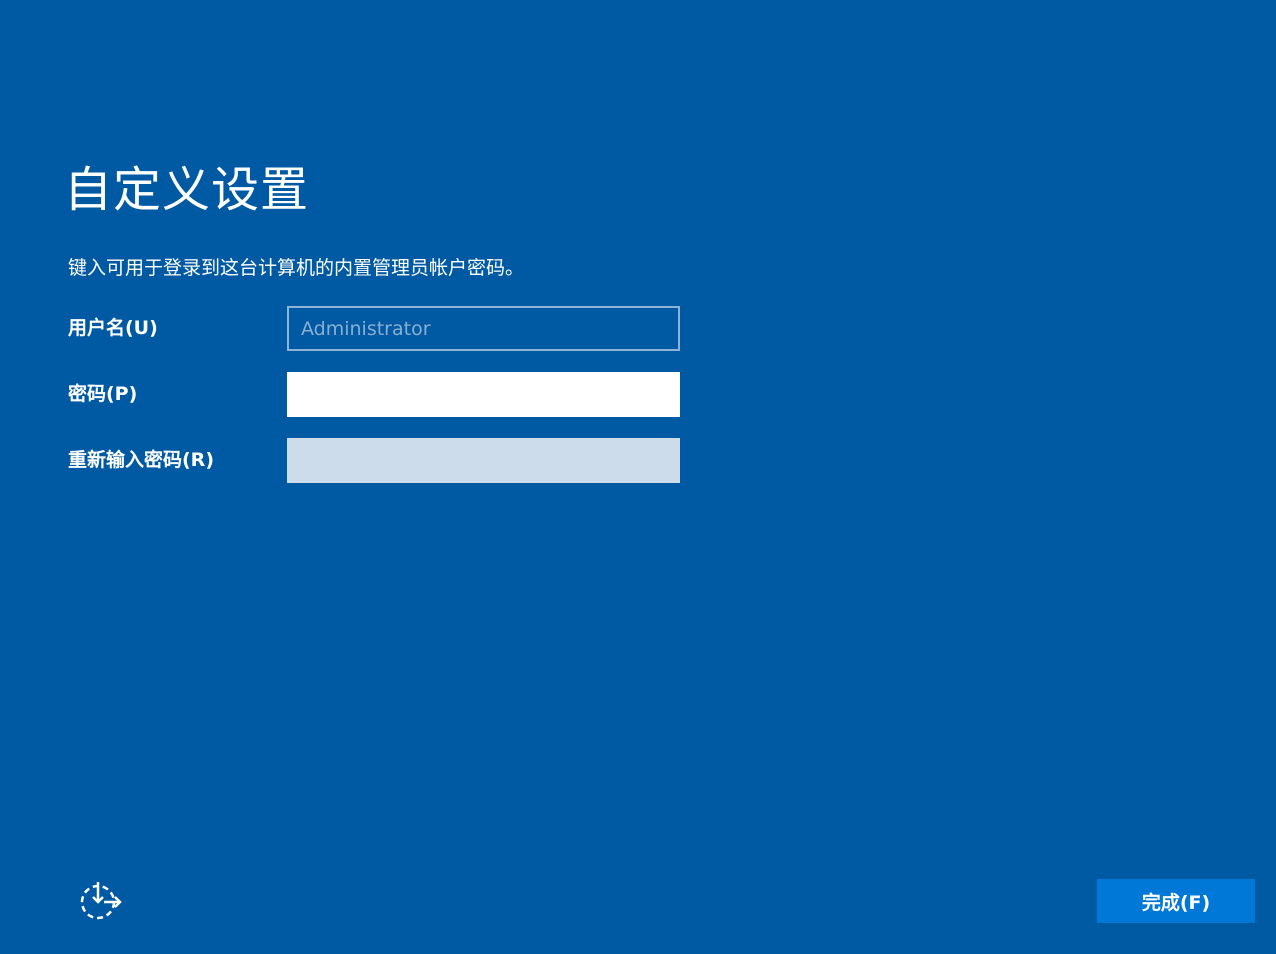  I want to click on instruction-text: 键入可用于登录到这台计算机的内置管理员帐户密码。, so click(296, 268).